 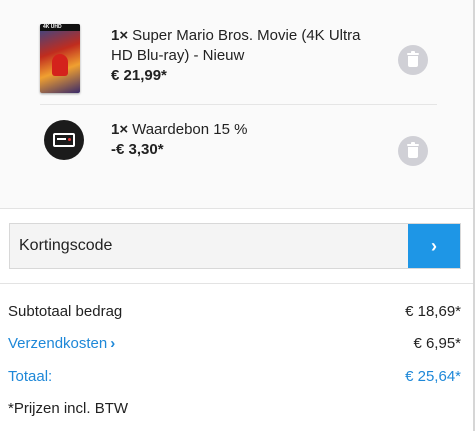 What do you see at coordinates (209, 246) in the screenshot?
I see `coupon-code-input` at bounding box center [209, 246].